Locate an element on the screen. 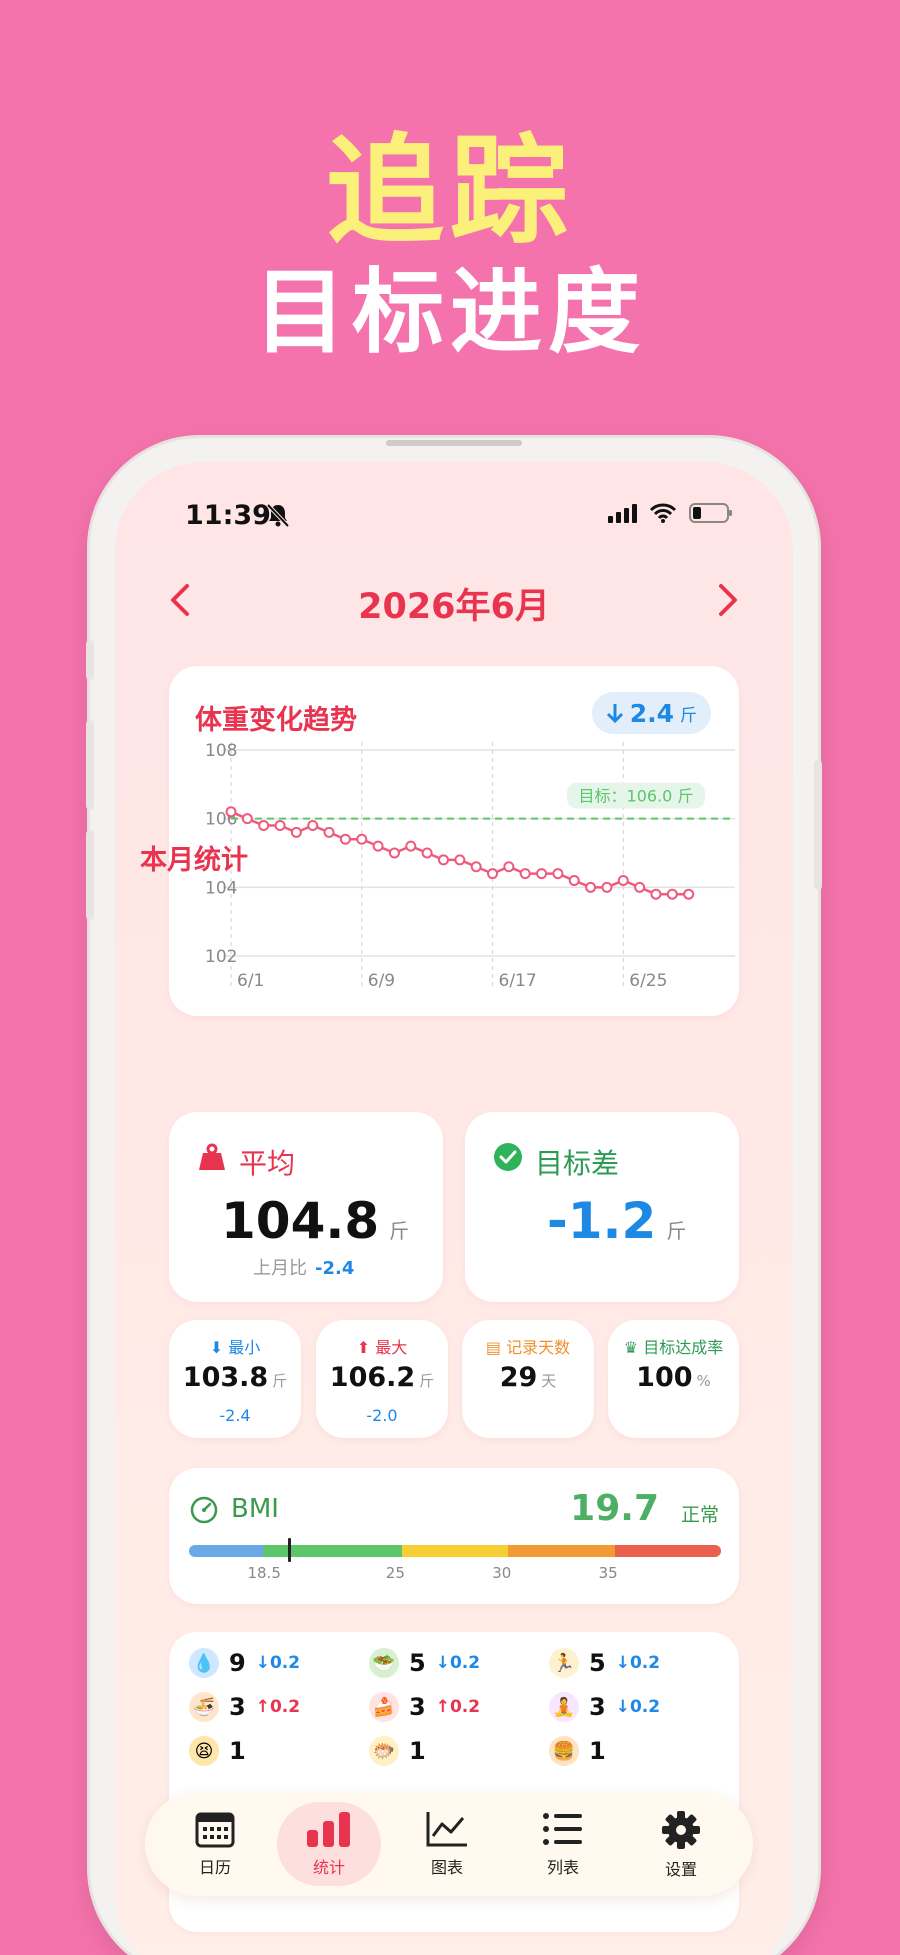 This screenshot has width=900, height=1955. bmi-marker is located at coordinates (289, 1550).